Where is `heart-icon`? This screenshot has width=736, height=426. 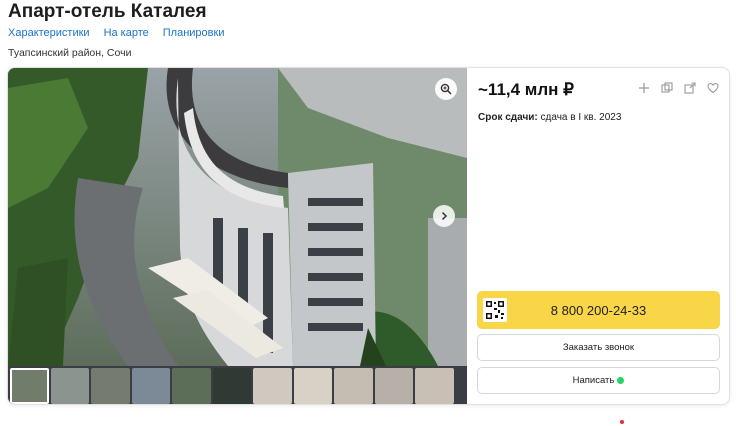 heart-icon is located at coordinates (713, 87).